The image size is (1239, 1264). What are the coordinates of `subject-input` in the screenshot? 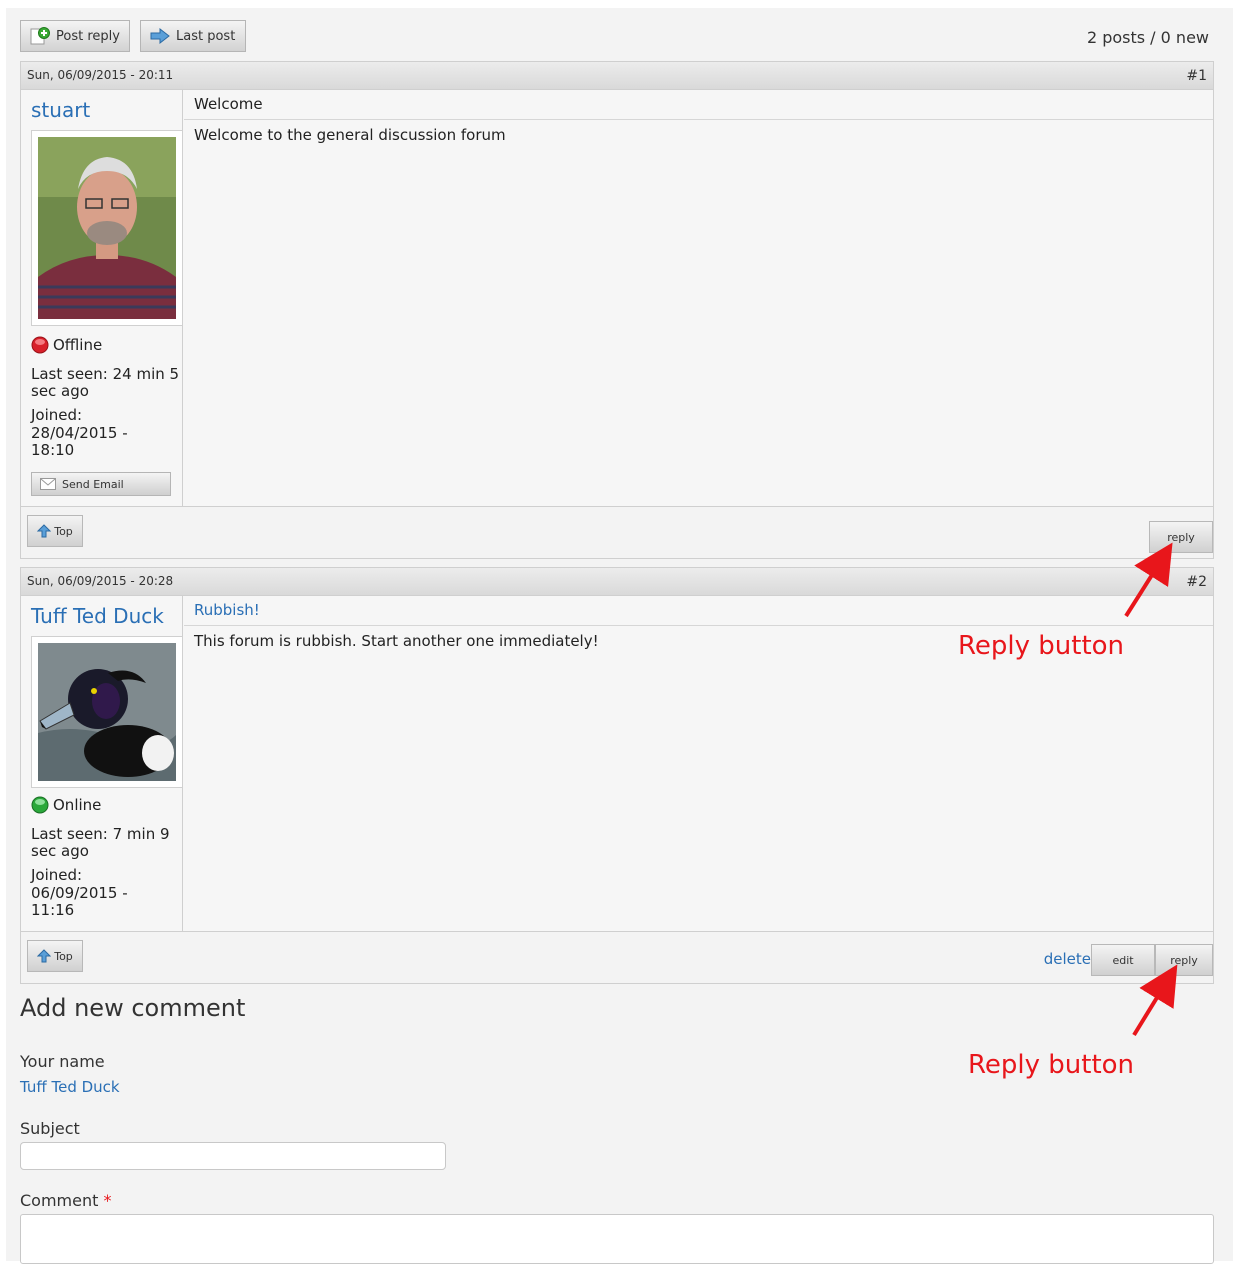 It's located at (233, 1156).